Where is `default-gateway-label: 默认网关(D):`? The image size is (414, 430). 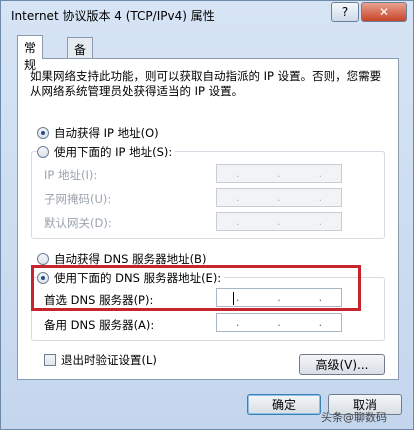 default-gateway-label: 默认网关(D): is located at coordinates (78, 223).